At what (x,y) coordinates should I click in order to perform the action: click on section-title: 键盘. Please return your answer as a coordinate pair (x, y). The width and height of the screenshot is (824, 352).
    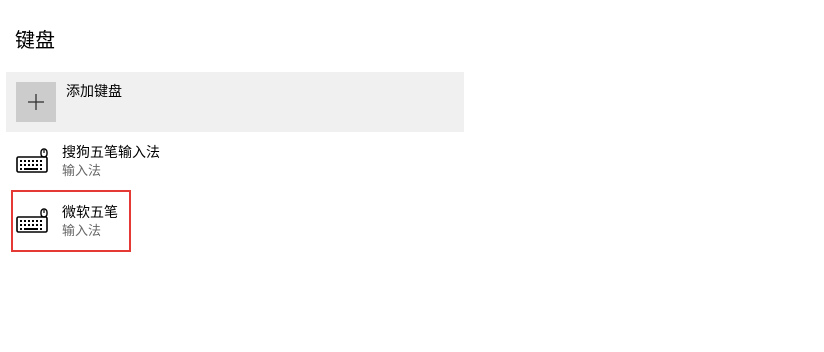
    Looking at the image, I should click on (35, 40).